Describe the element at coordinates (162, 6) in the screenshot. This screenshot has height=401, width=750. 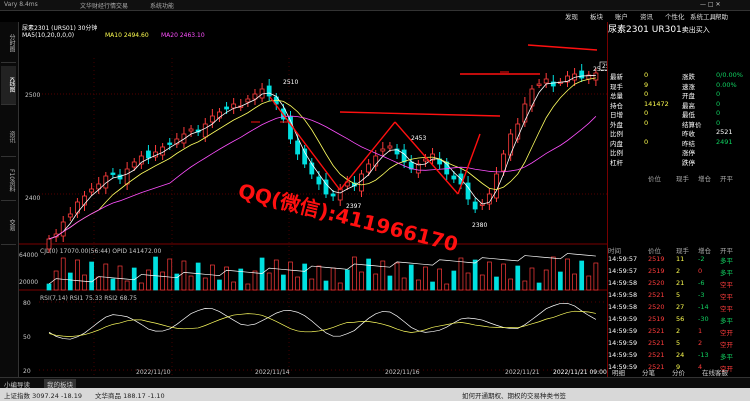
I see `sub-title: 系统功能` at that location.